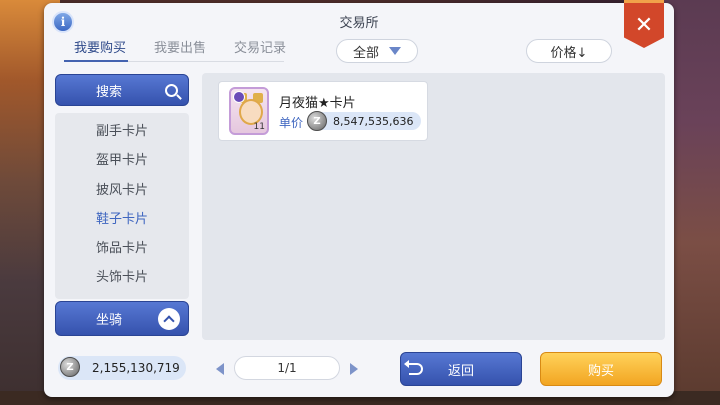 This screenshot has height=405, width=720. What do you see at coordinates (395, 51) in the screenshot?
I see `dropdown-arrow-icon` at bounding box center [395, 51].